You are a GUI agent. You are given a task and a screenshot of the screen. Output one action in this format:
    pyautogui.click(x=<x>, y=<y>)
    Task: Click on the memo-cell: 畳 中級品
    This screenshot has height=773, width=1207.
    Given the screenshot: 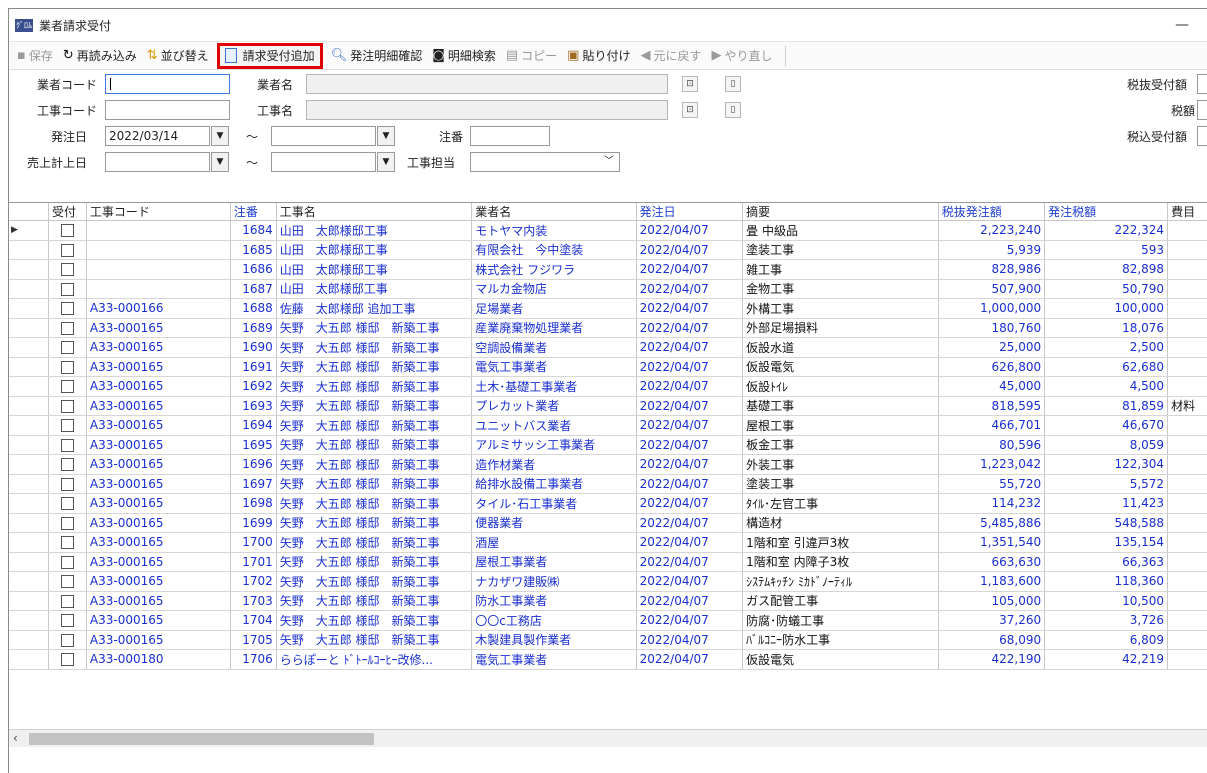 What is the action you would take?
    pyautogui.click(x=840, y=230)
    